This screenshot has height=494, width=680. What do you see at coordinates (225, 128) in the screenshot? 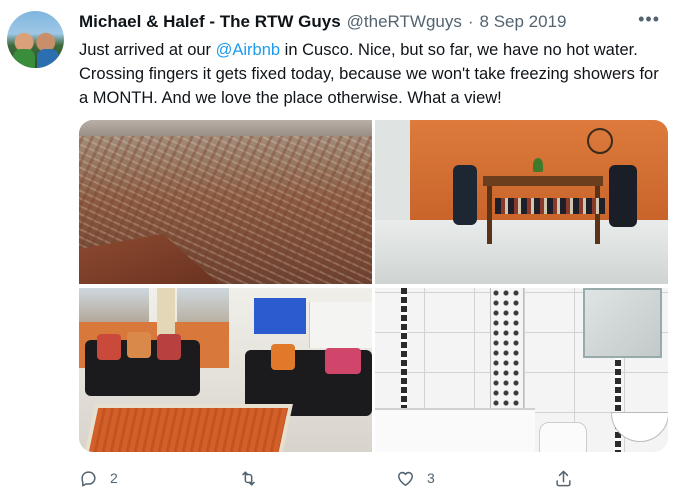
I see `photo-hills` at bounding box center [225, 128].